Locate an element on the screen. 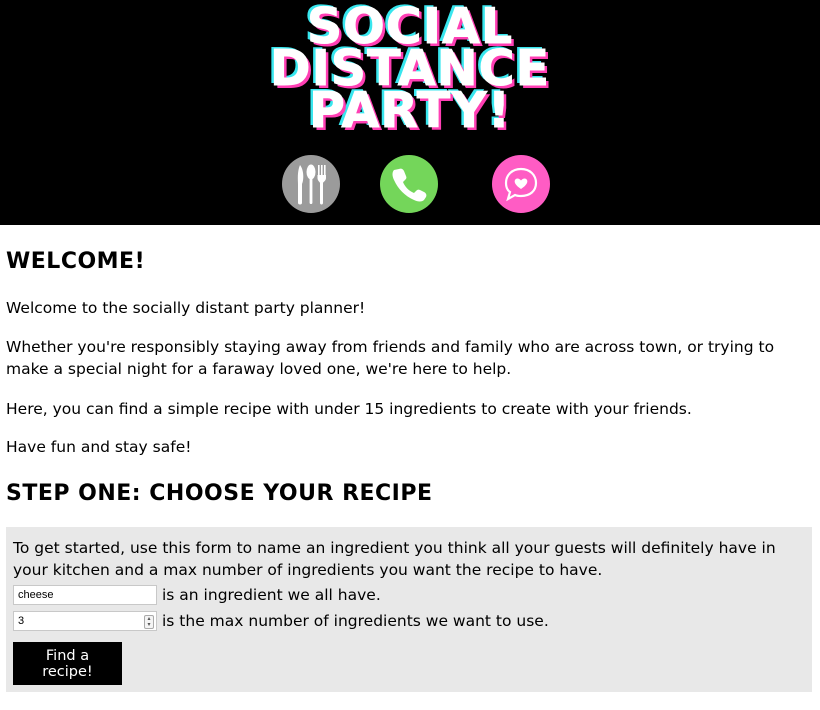 The width and height of the screenshot is (820, 710). ingredient-row: cheese is an ingredient we all have. is located at coordinates (197, 595).